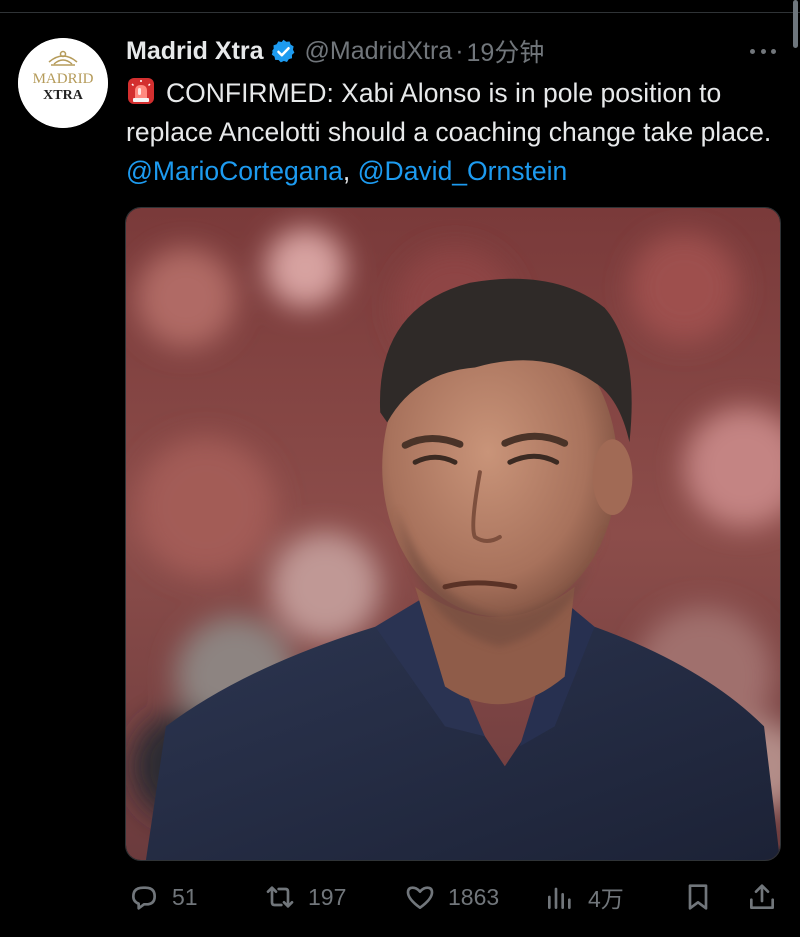 The image size is (800, 937). I want to click on share-icon, so click(762, 897).